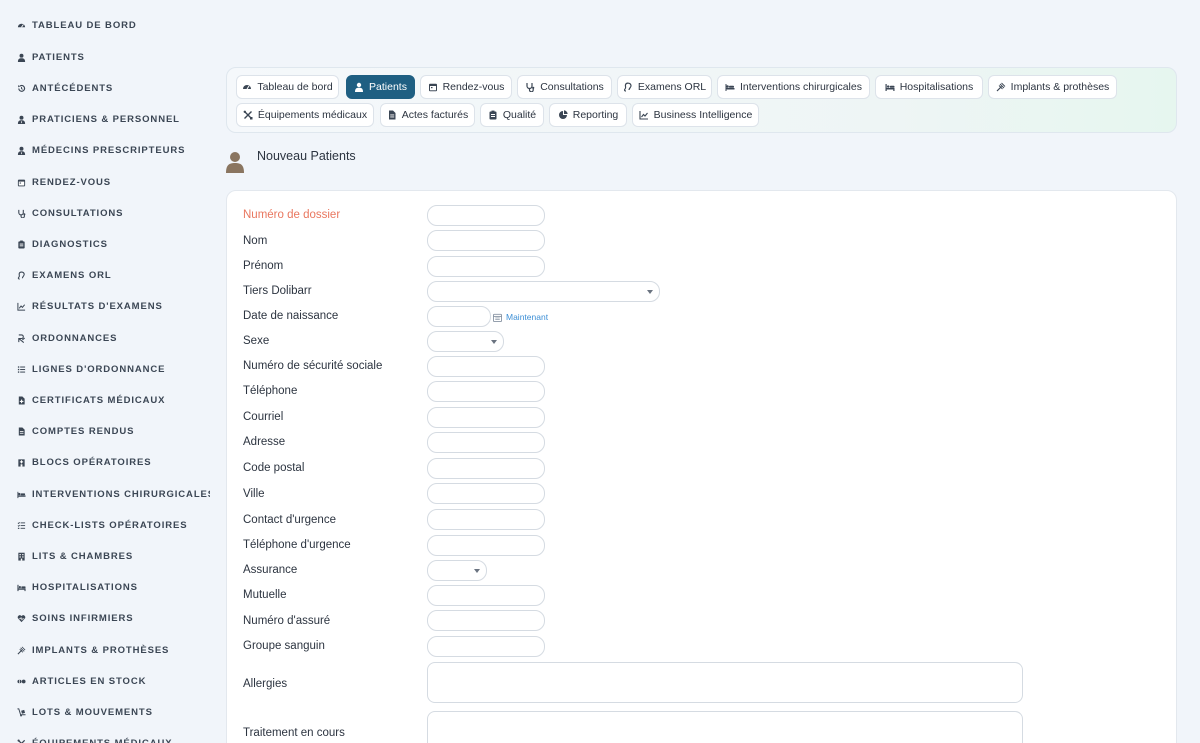  I want to click on sidebar-item: LITS & CHAMBRES, so click(74, 556).